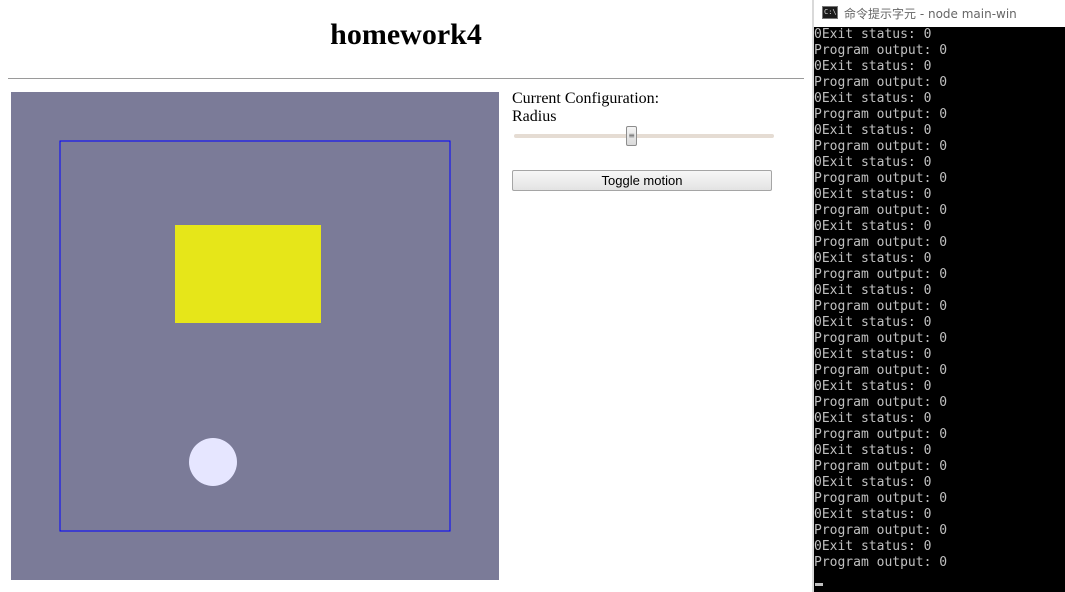 Image resolution: width=1065 pixels, height=592 pixels. I want to click on cmd-icon: C:\, so click(830, 12).